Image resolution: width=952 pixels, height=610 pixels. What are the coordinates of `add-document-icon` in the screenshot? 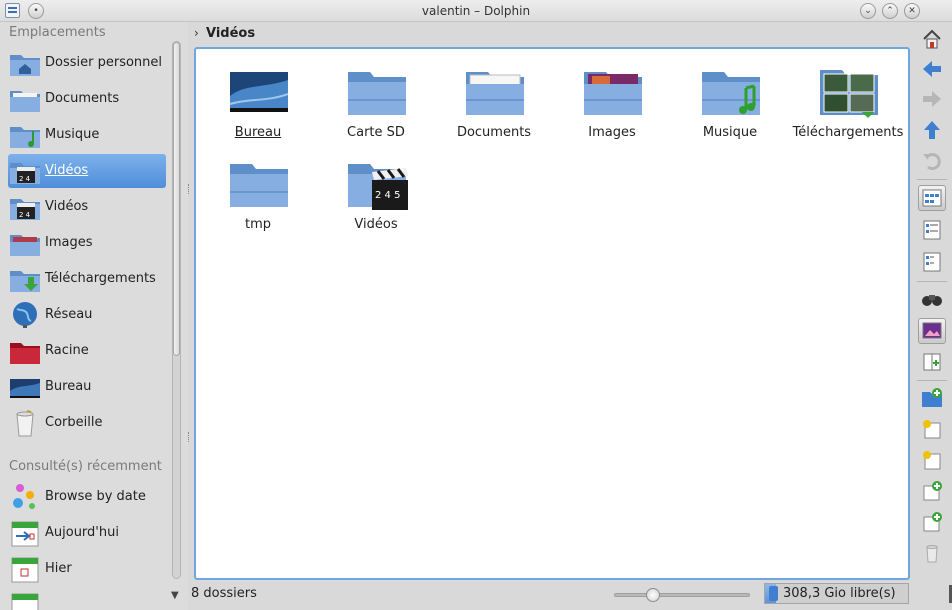 It's located at (932, 491).